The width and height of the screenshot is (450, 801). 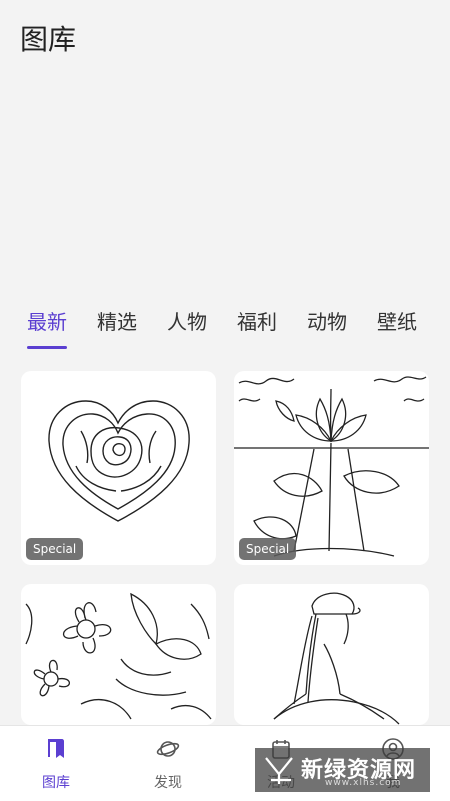 I want to click on gallery-icon, so click(x=56, y=749).